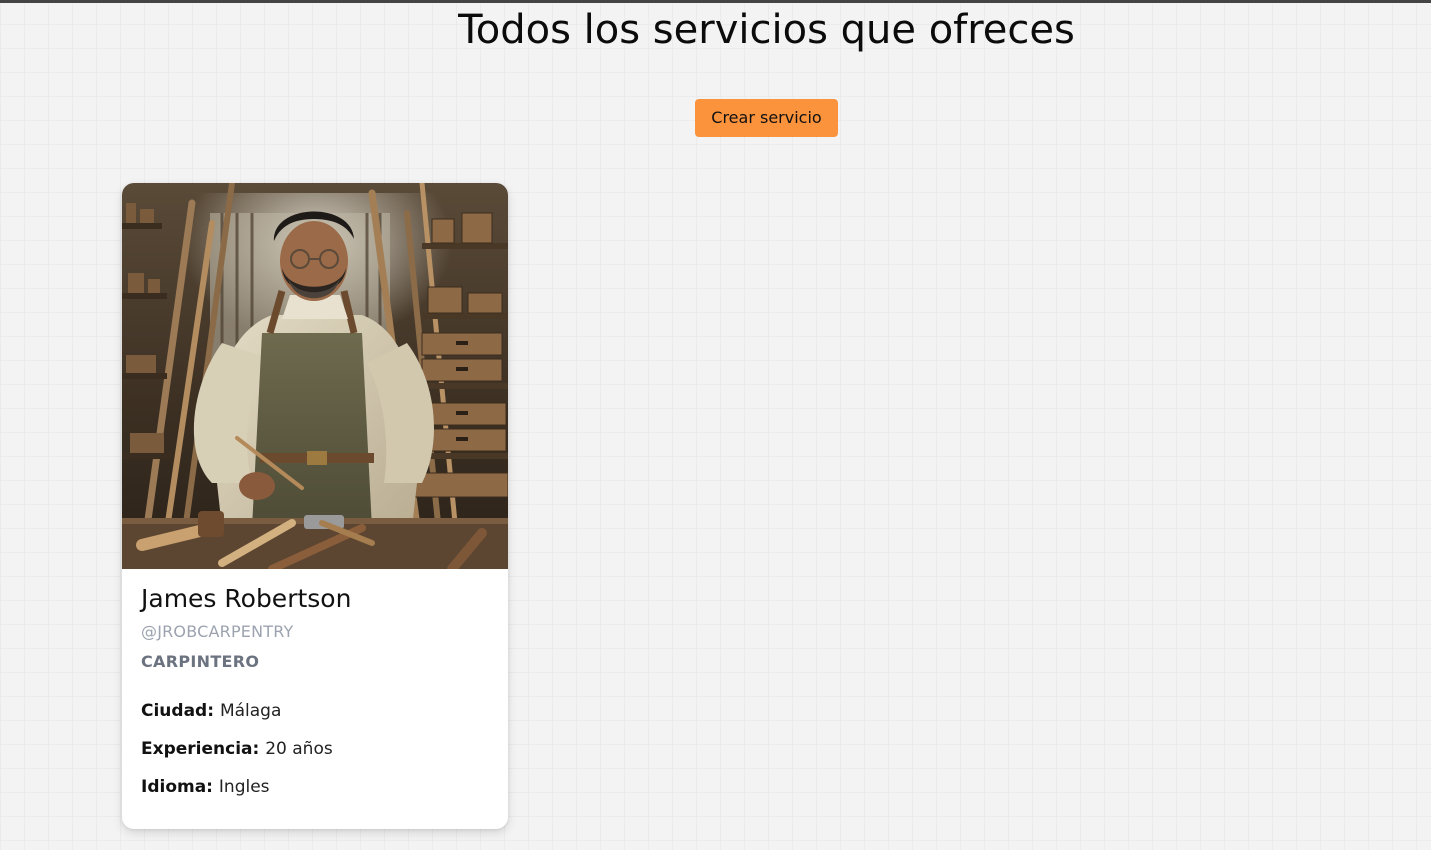 This screenshot has height=850, width=1431. Describe the element at coordinates (766, 118) in the screenshot. I see `create-service-button: Crear servicio` at that location.